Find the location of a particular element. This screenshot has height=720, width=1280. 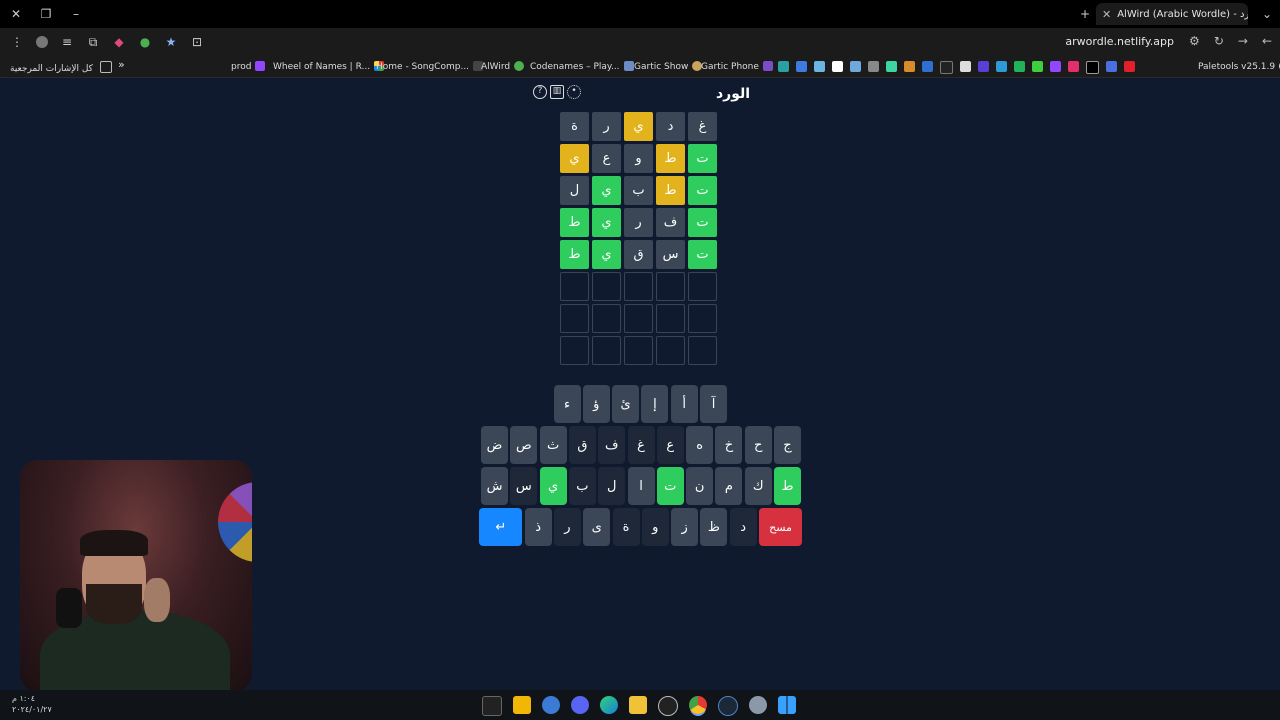

keyboard-key: ك is located at coordinates (758, 486).